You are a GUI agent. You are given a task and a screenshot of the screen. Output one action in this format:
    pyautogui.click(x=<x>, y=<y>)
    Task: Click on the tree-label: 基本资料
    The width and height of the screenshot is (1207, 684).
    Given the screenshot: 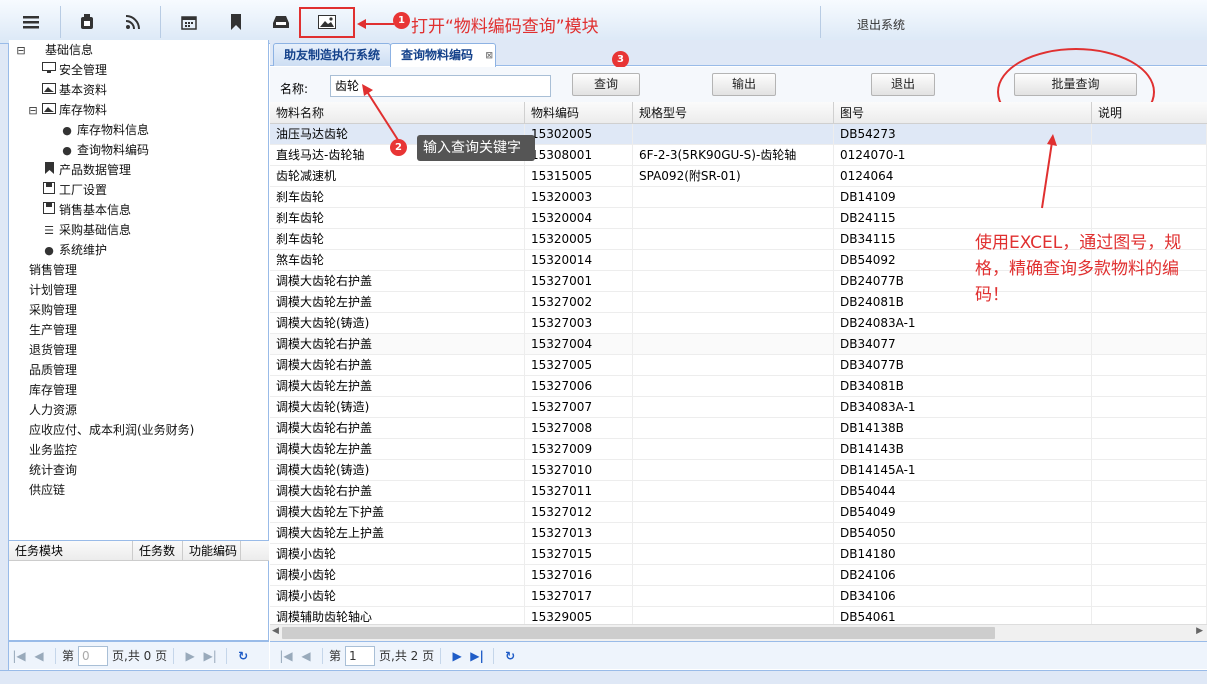 What is the action you would take?
    pyautogui.click(x=83, y=90)
    